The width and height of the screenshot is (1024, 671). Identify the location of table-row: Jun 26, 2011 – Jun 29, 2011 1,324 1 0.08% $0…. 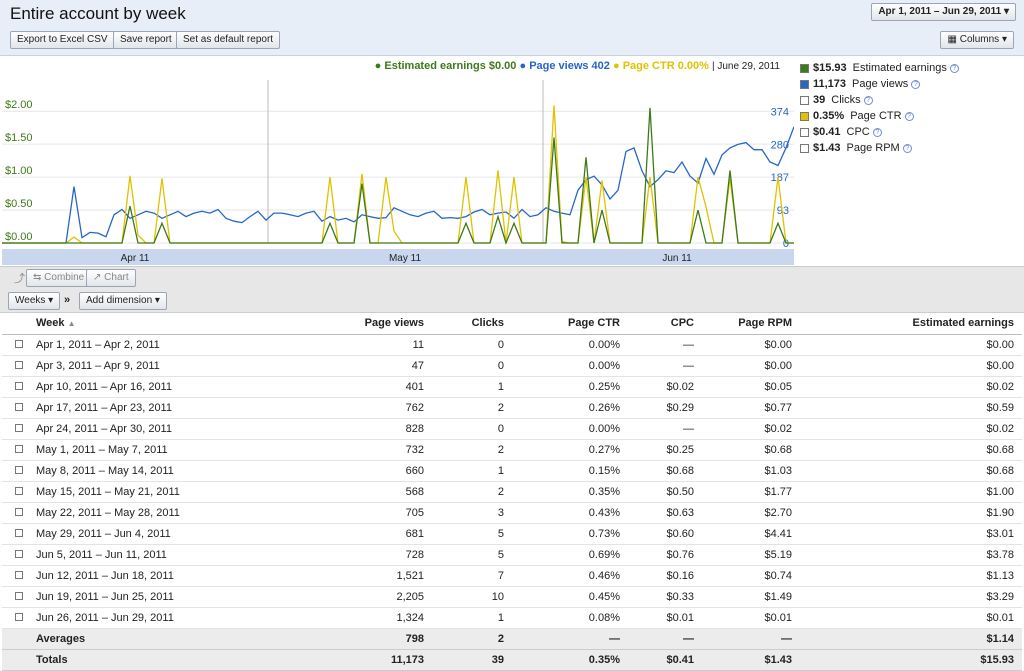
(512, 618).